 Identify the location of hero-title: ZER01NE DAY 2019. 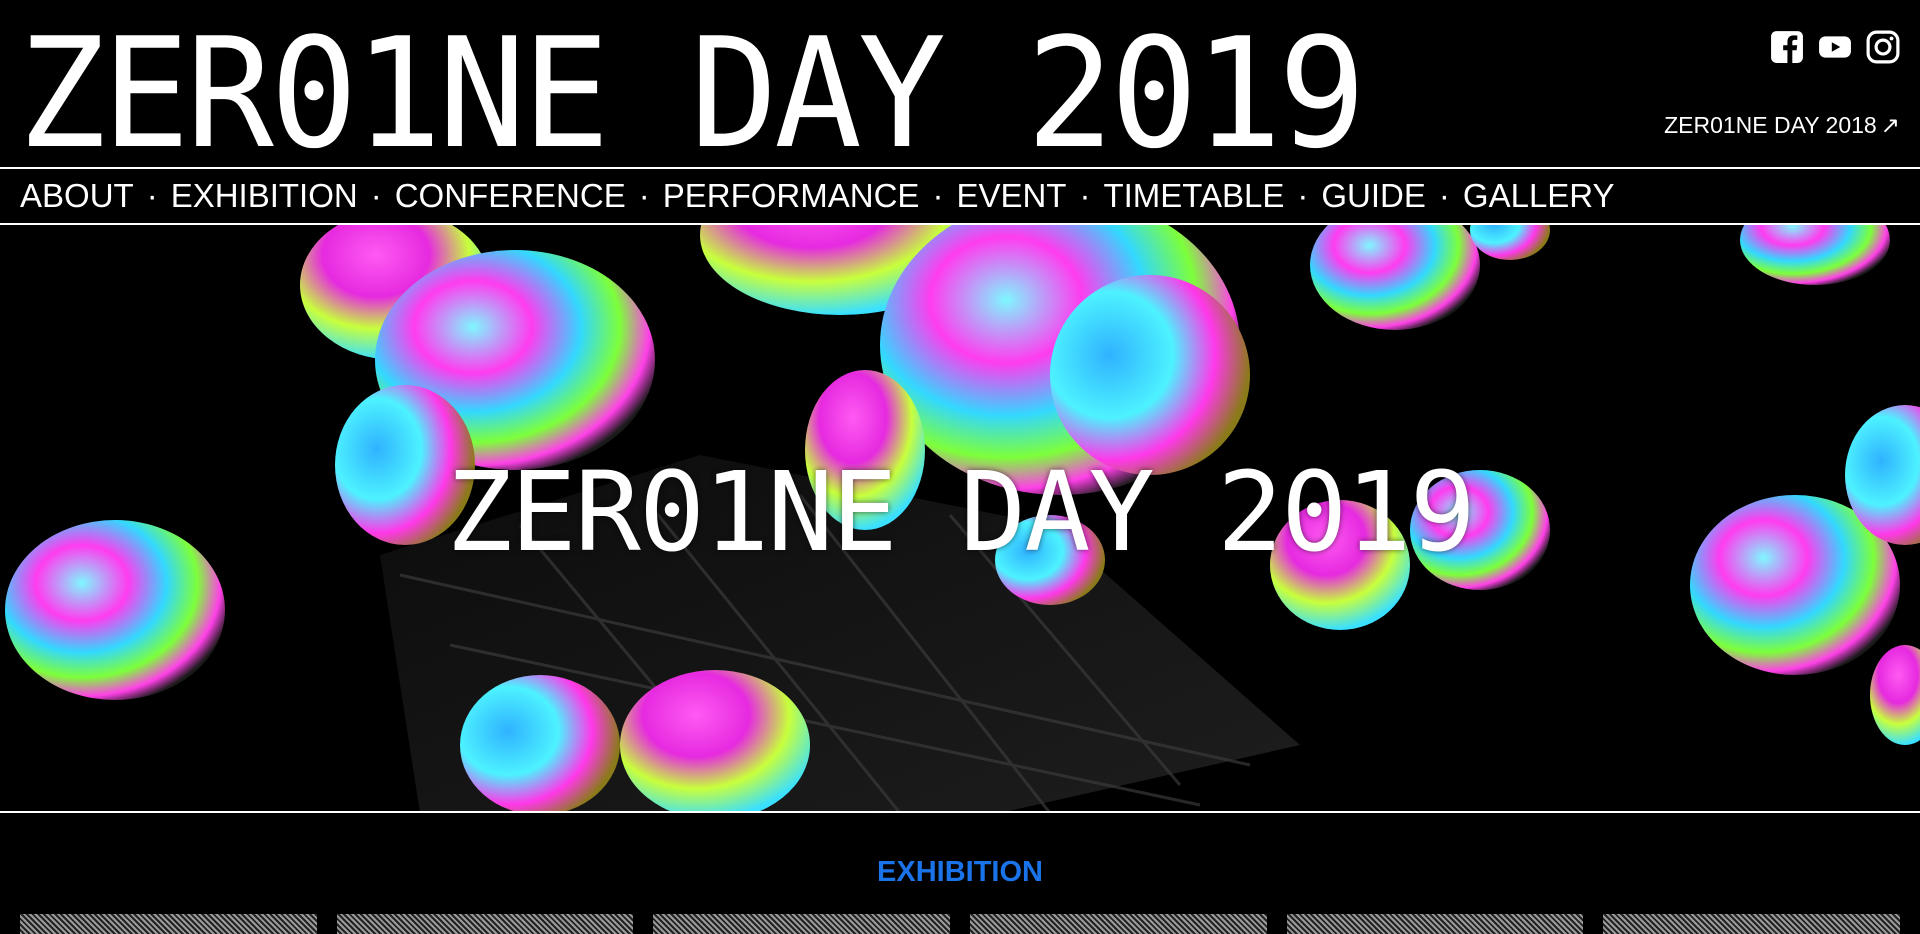
(961, 512).